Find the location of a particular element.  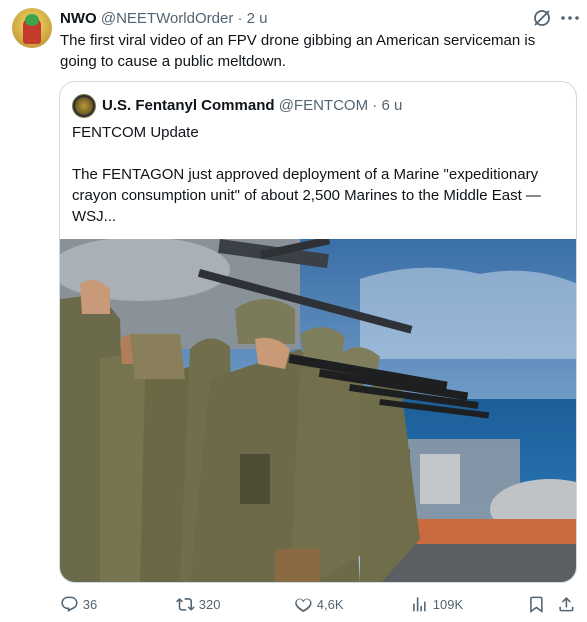

like-icon is located at coordinates (303, 605).